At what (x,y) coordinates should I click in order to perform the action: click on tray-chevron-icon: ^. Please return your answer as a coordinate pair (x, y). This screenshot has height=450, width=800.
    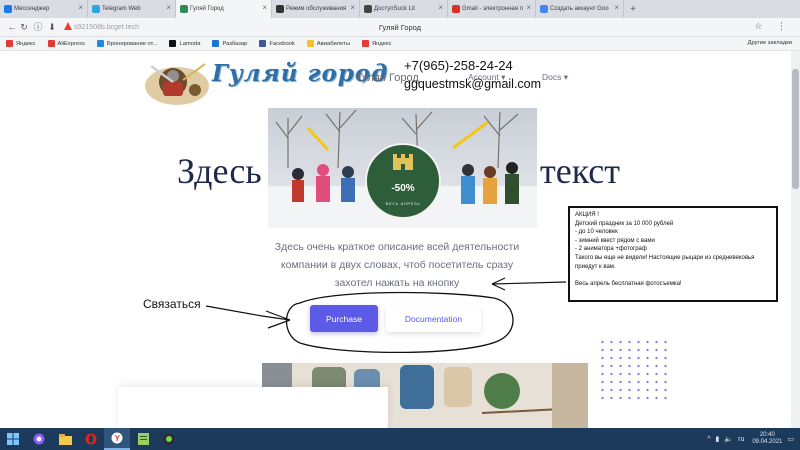
    Looking at the image, I should click on (708, 439).